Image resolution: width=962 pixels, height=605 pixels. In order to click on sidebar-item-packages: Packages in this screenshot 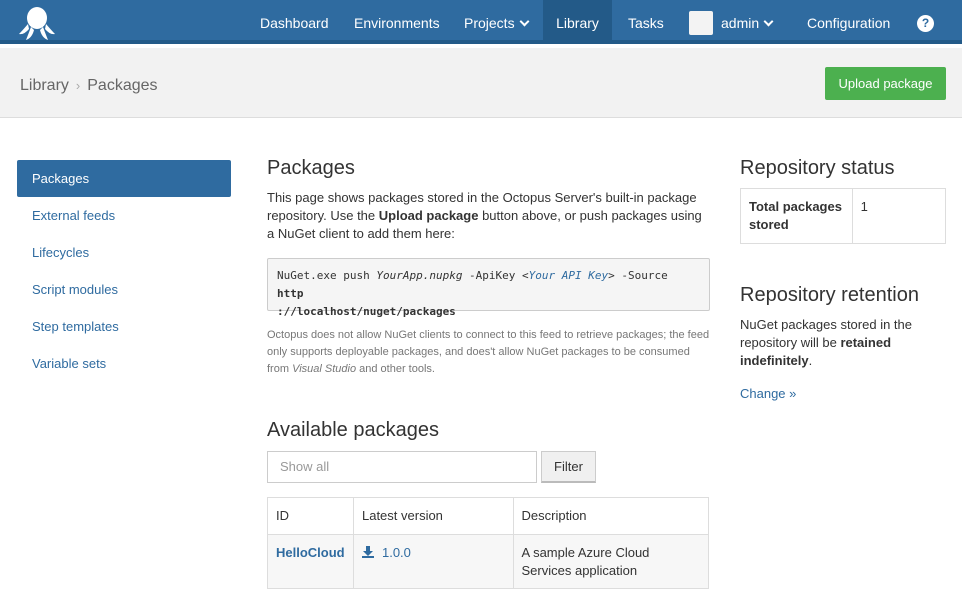, I will do `click(124, 178)`.